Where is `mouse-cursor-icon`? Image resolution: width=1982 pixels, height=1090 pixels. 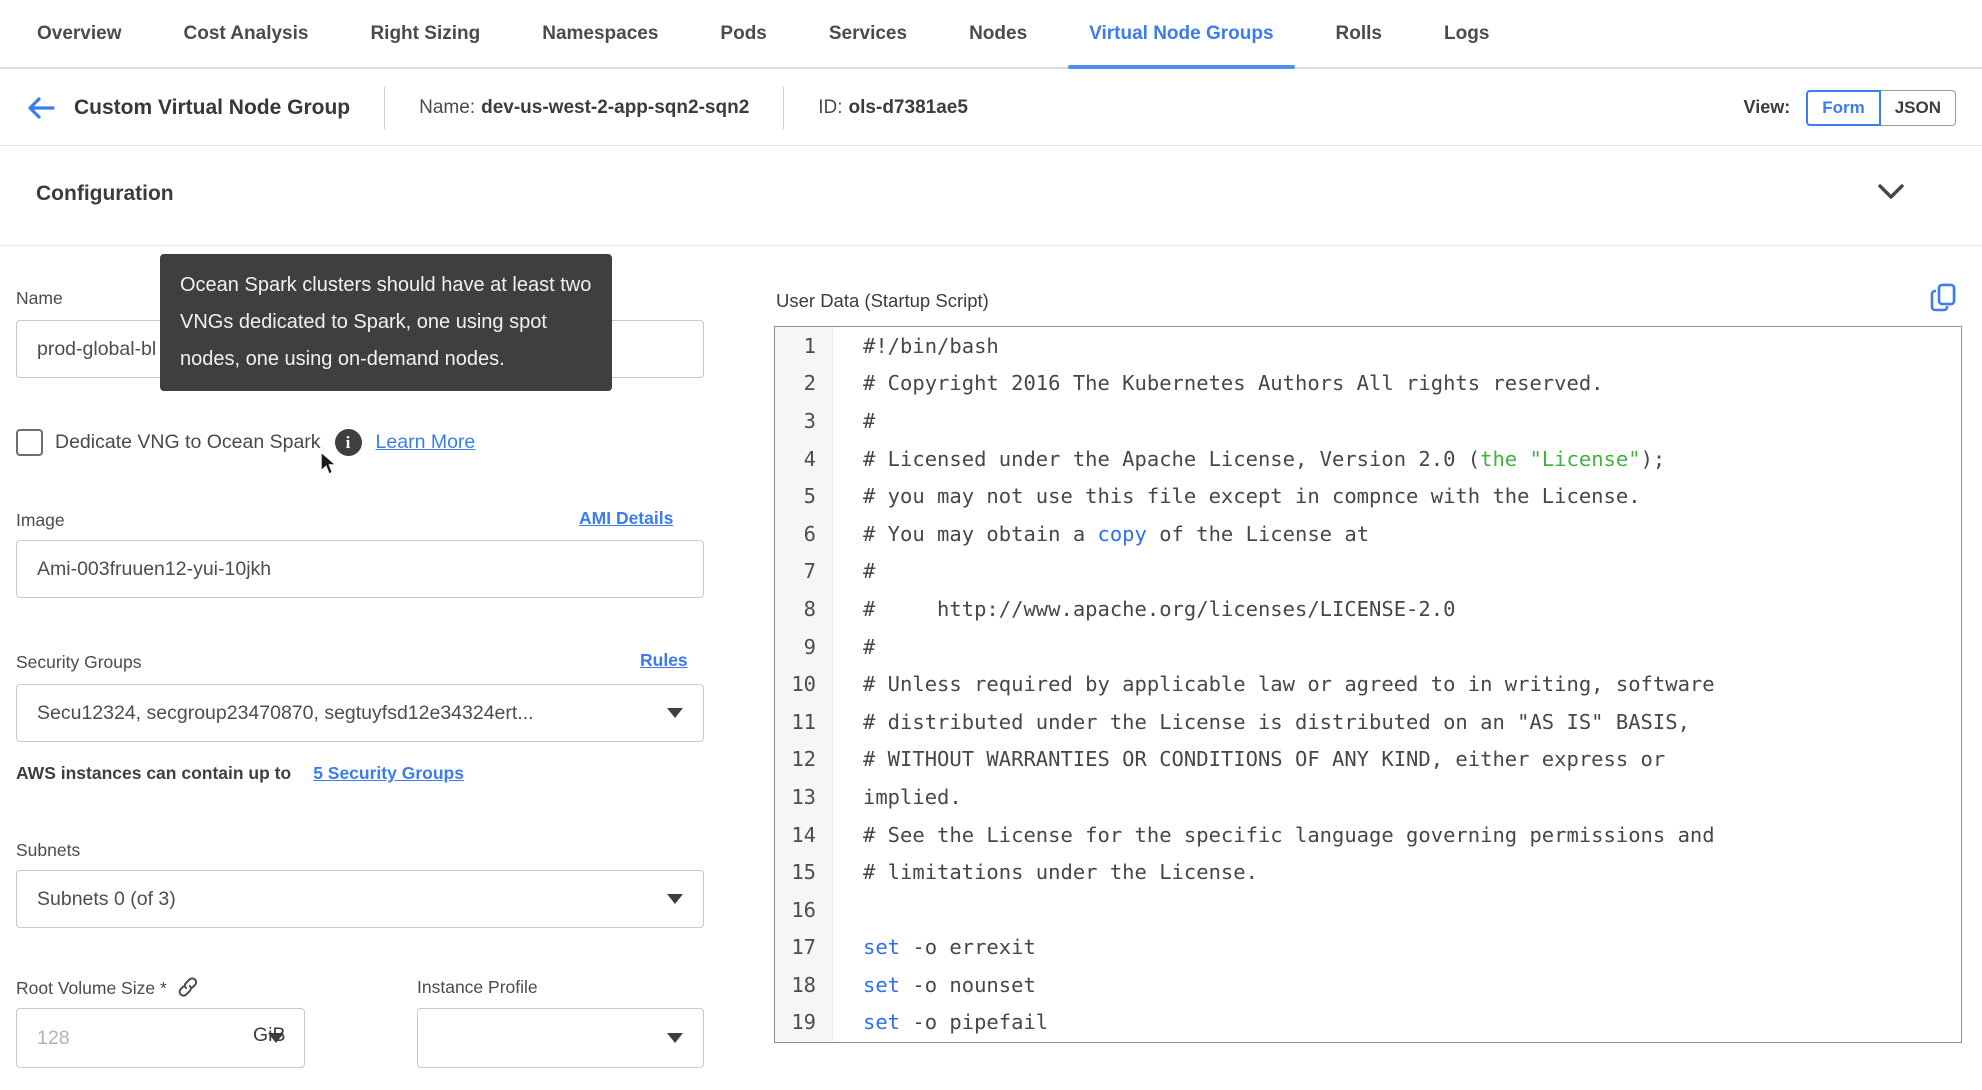
mouse-cursor-icon is located at coordinates (331, 466).